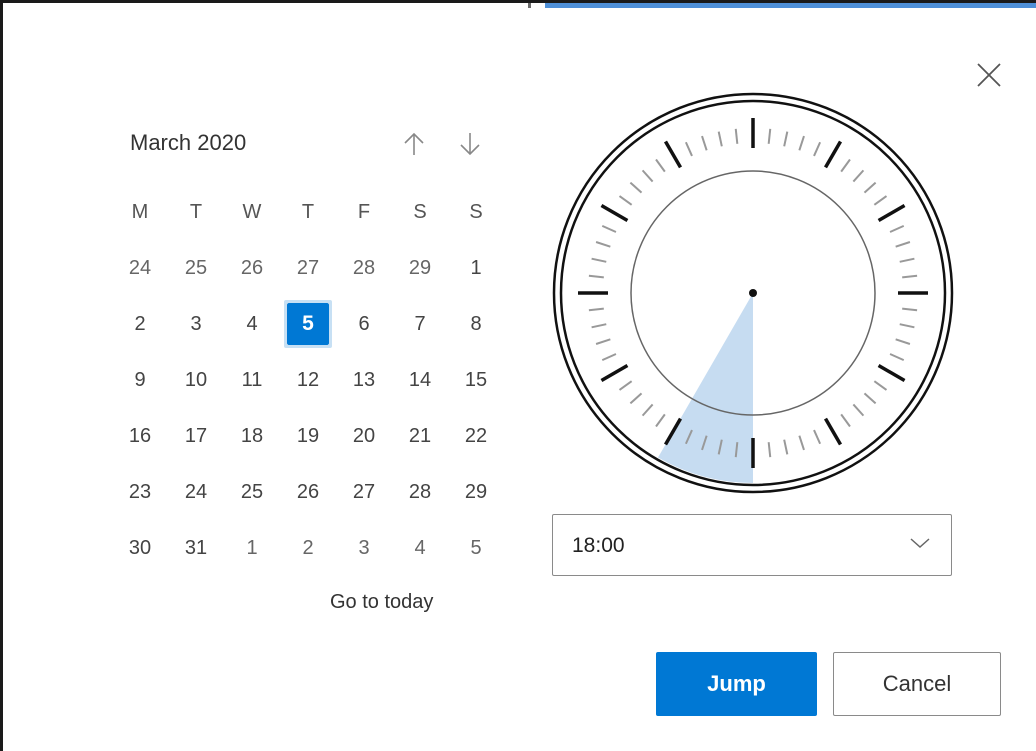  Describe the element at coordinates (364, 380) in the screenshot. I see `calendar-day: 13` at that location.